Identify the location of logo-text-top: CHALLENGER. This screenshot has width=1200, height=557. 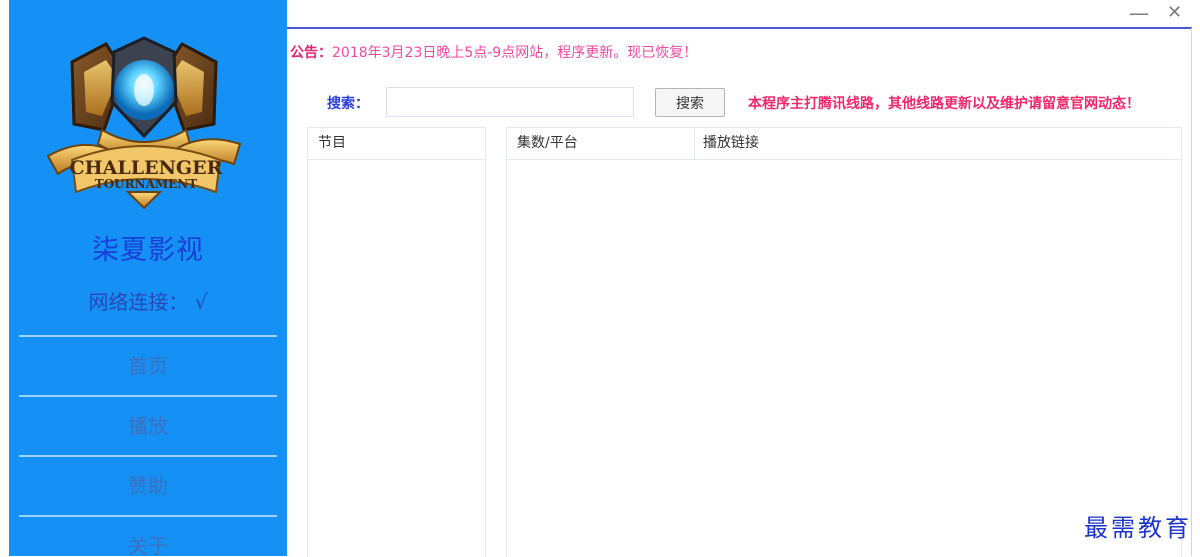
(146, 168).